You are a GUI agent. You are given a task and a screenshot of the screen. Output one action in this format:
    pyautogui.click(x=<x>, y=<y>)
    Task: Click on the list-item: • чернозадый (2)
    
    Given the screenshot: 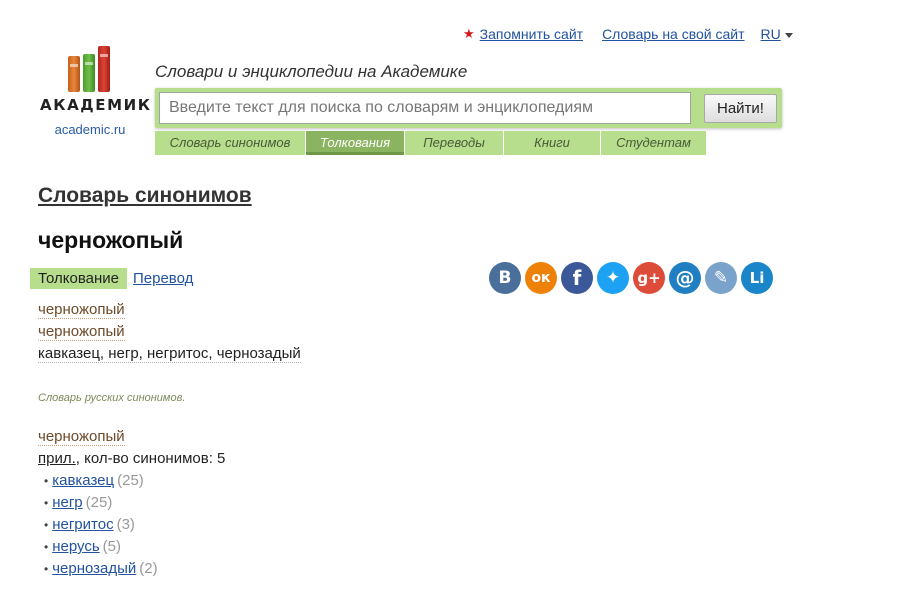 What is the action you would take?
    pyautogui.click(x=101, y=571)
    